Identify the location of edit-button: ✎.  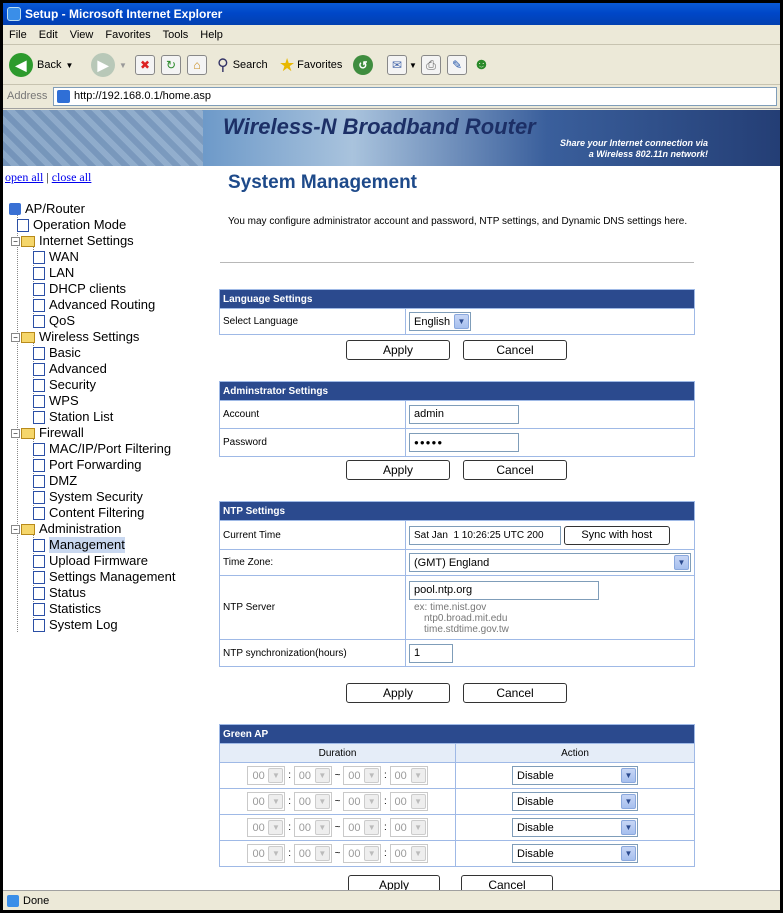
(457, 65).